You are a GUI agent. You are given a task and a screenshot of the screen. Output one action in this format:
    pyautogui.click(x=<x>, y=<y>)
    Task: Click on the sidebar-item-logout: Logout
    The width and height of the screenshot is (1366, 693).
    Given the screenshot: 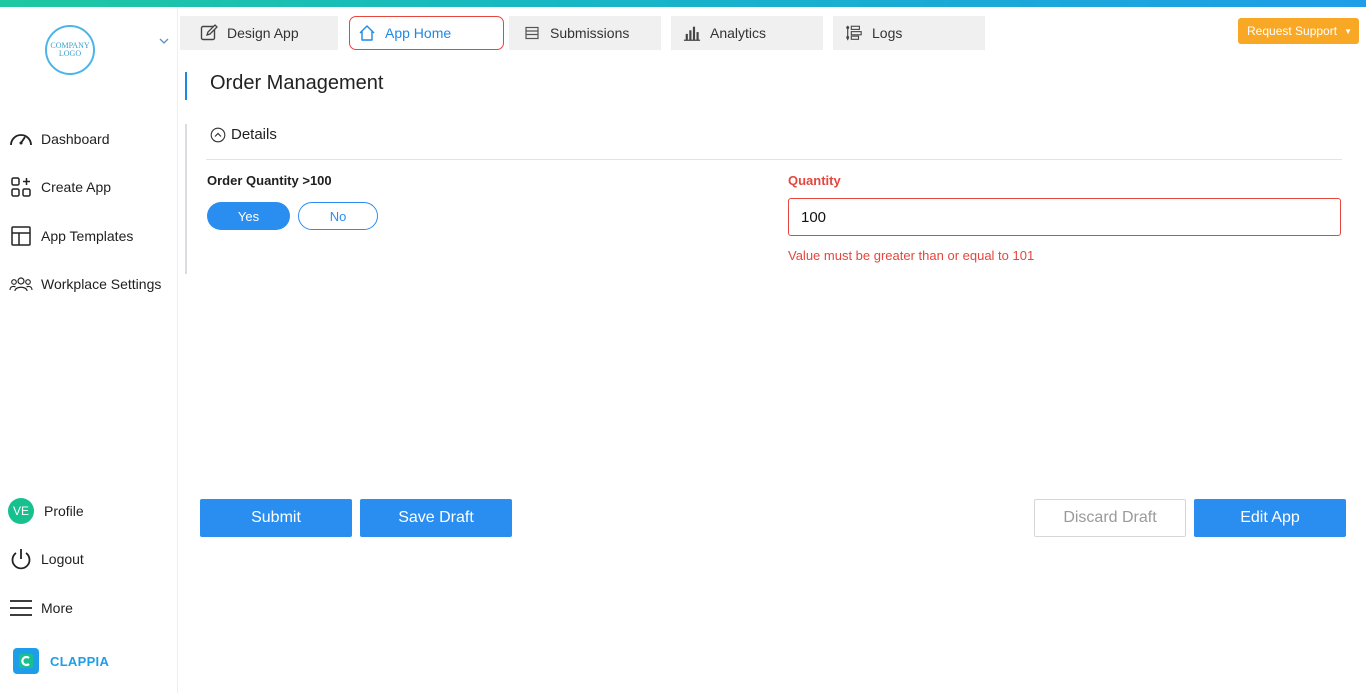 What is the action you would take?
    pyautogui.click(x=46, y=559)
    